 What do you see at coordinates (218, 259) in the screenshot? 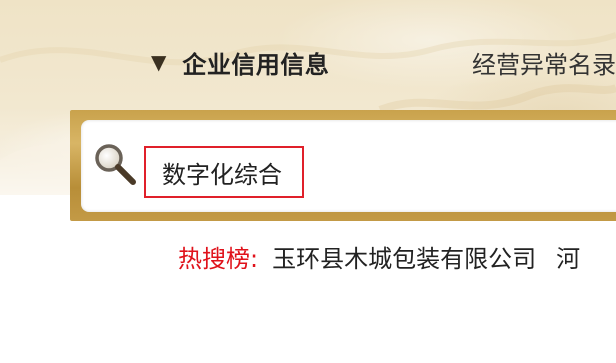
I see `hot-search-label: 热搜榜:` at bounding box center [218, 259].